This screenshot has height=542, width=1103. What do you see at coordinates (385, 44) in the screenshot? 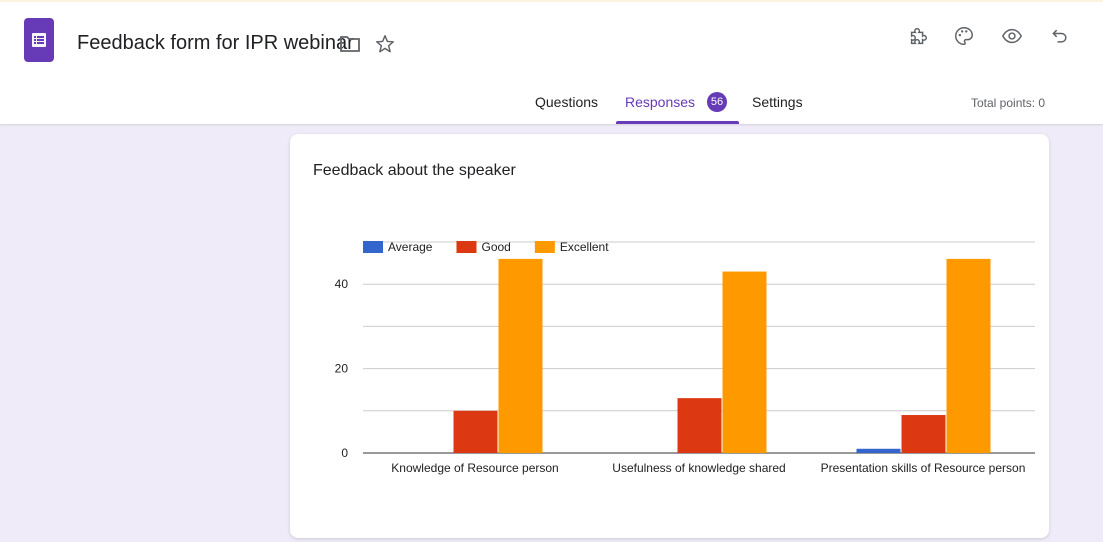
I see `star-icon` at bounding box center [385, 44].